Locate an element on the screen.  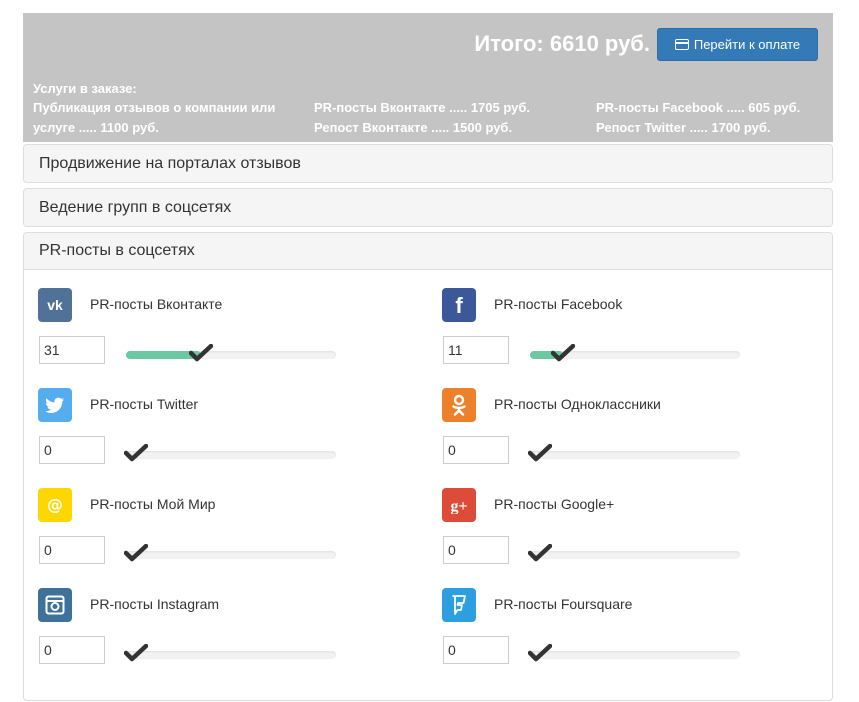
pay-button: Перейти к оплате is located at coordinates (737, 44).